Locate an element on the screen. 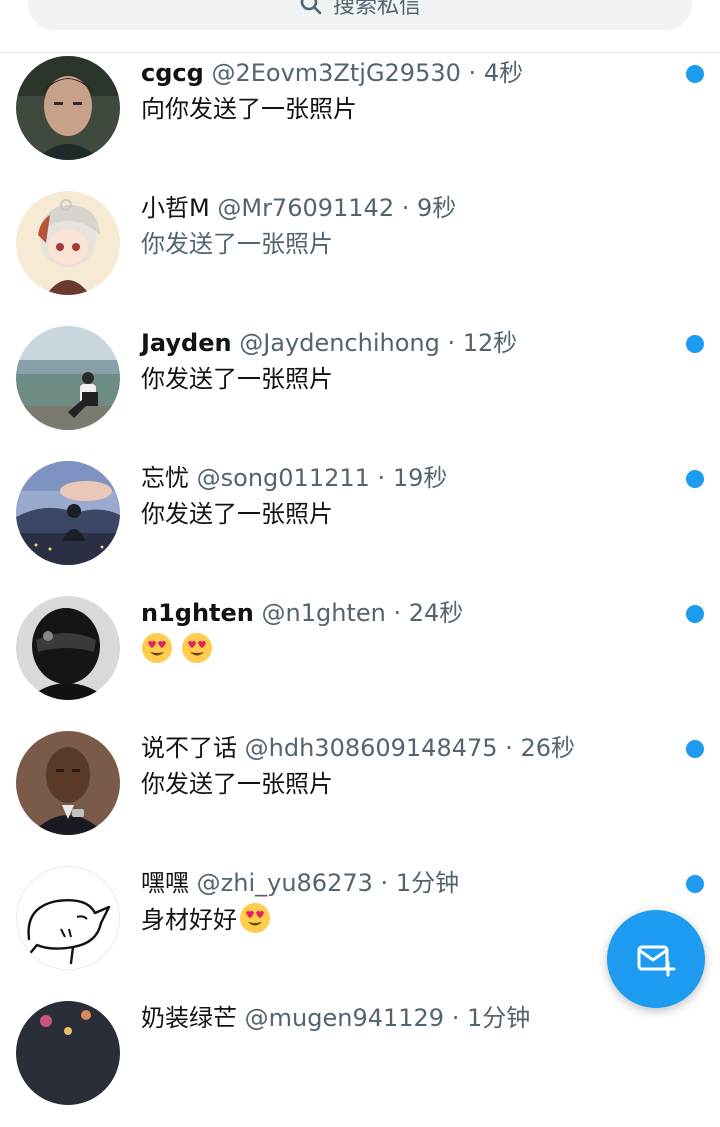 The height and width of the screenshot is (1127, 720). conversation-header: Jayden @Jaydenchihong · 12秒 is located at coordinates (329, 343).